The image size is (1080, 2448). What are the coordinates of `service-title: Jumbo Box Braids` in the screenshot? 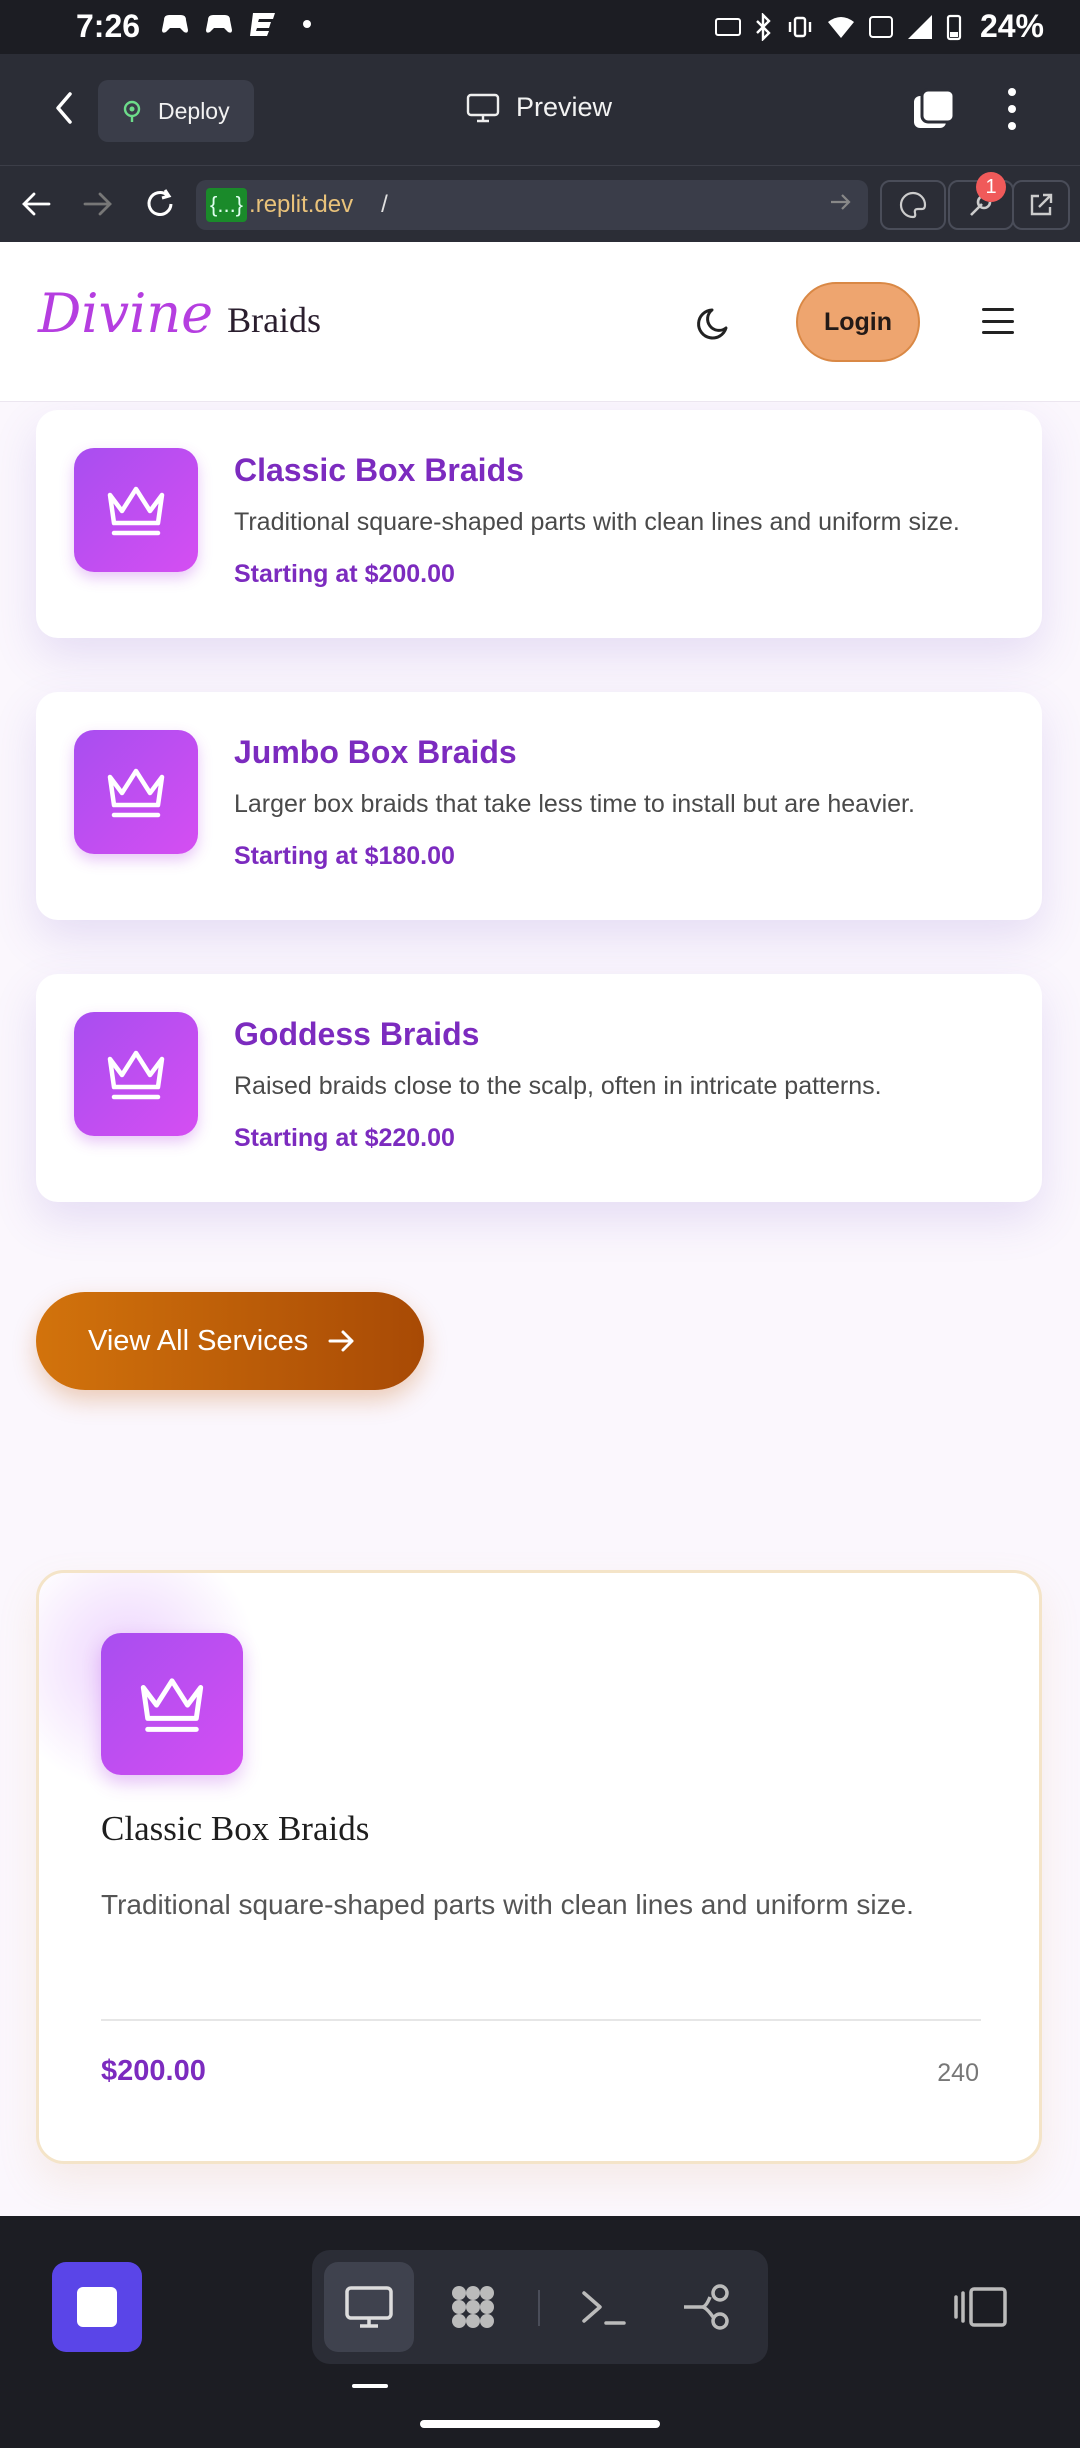 It's located at (375, 752).